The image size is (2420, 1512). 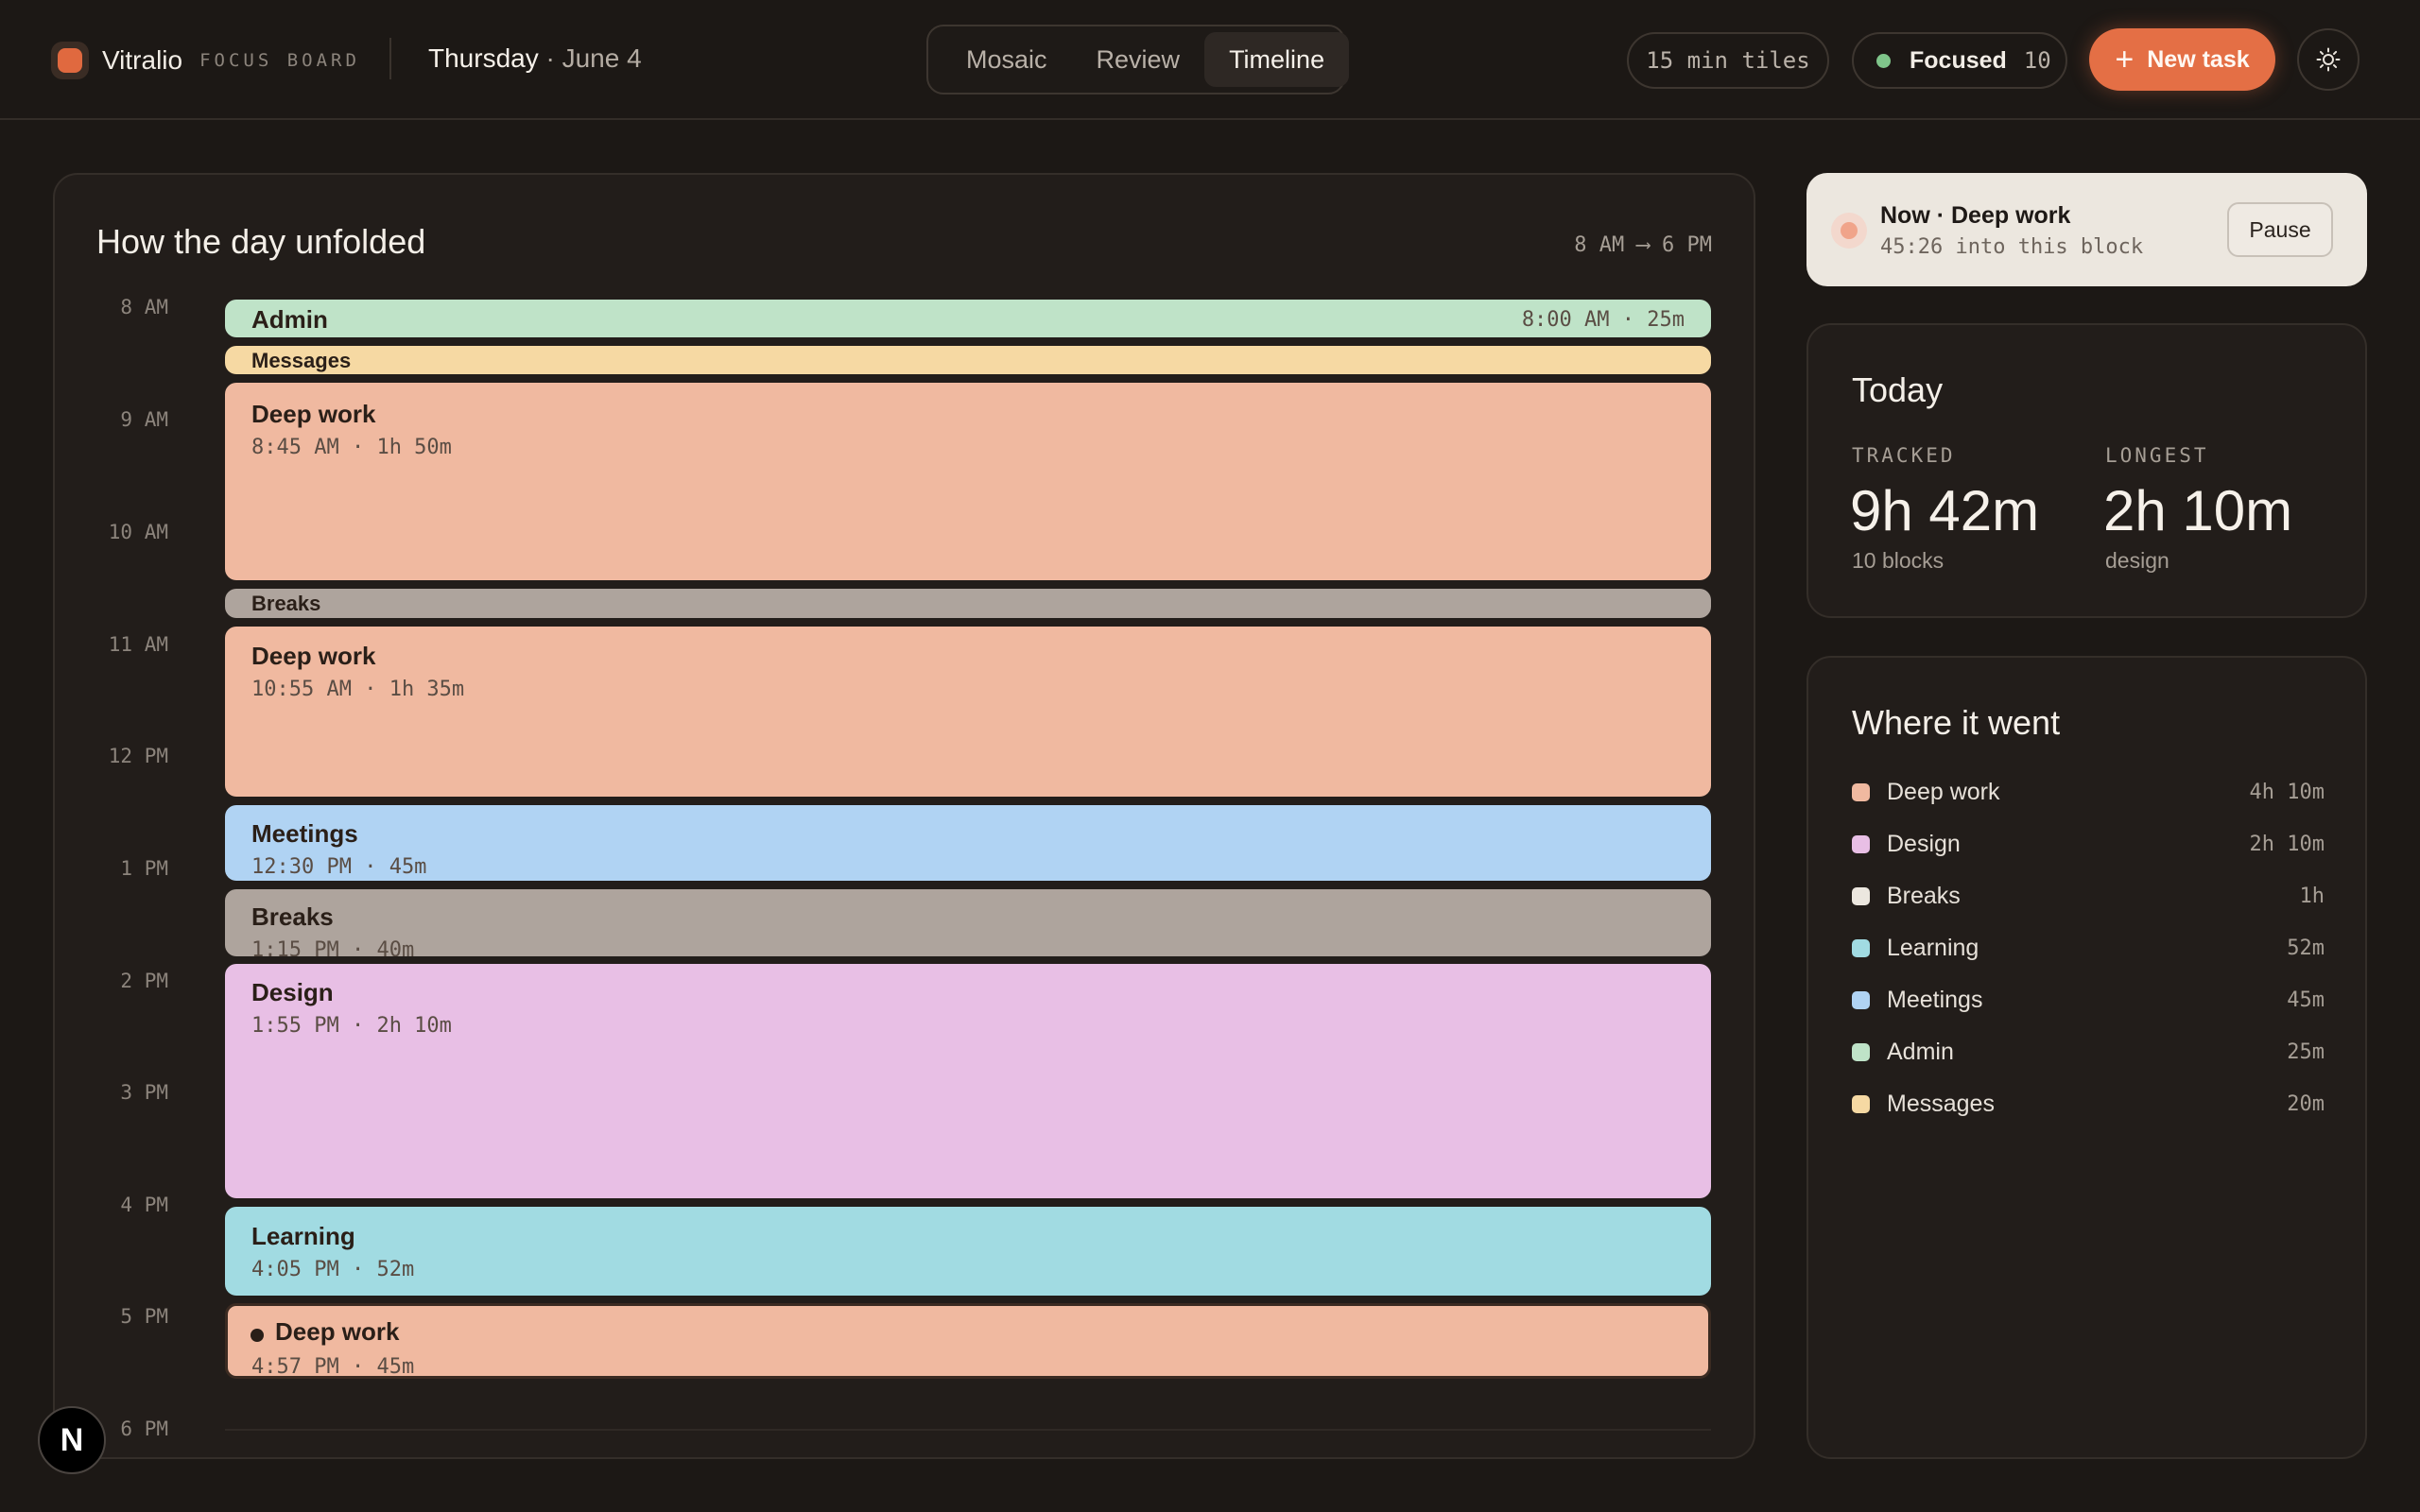 I want to click on brand: Vitralio FOCUS BOARD, so click(x=205, y=60).